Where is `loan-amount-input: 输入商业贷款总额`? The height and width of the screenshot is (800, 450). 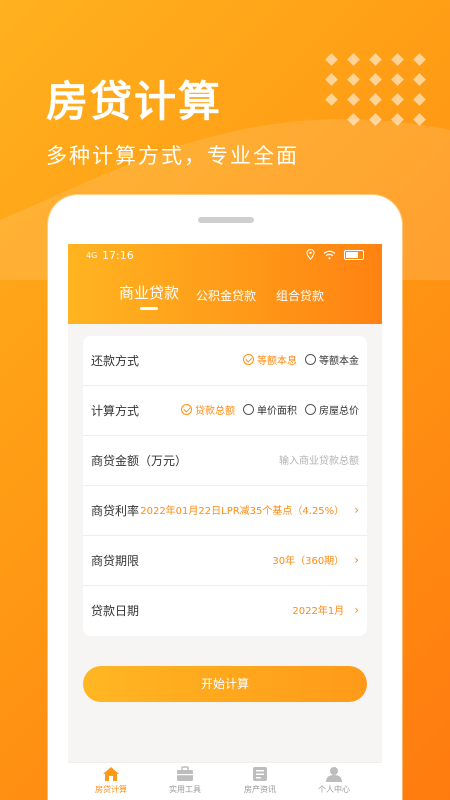
loan-amount-input: 输入商业贷款总额 is located at coordinates (319, 459).